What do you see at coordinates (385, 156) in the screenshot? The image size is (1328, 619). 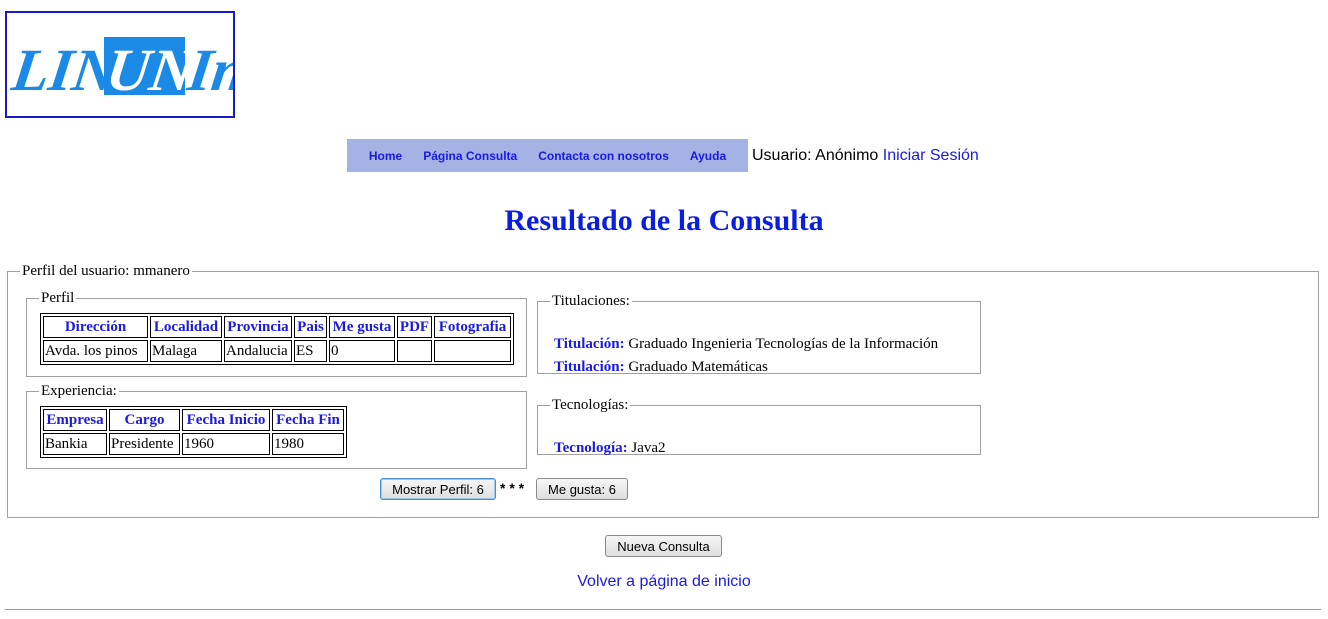 I see `nav-home-link: Home` at bounding box center [385, 156].